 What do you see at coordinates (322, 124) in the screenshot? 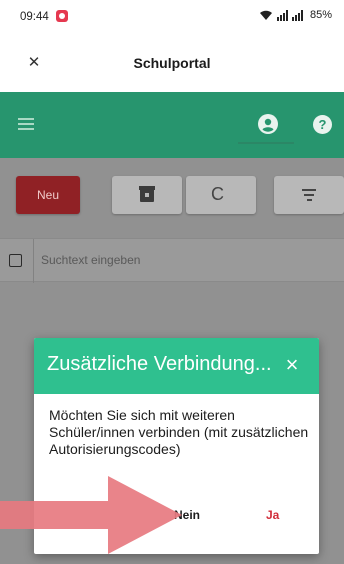
I see `help-icon: ?` at bounding box center [322, 124].